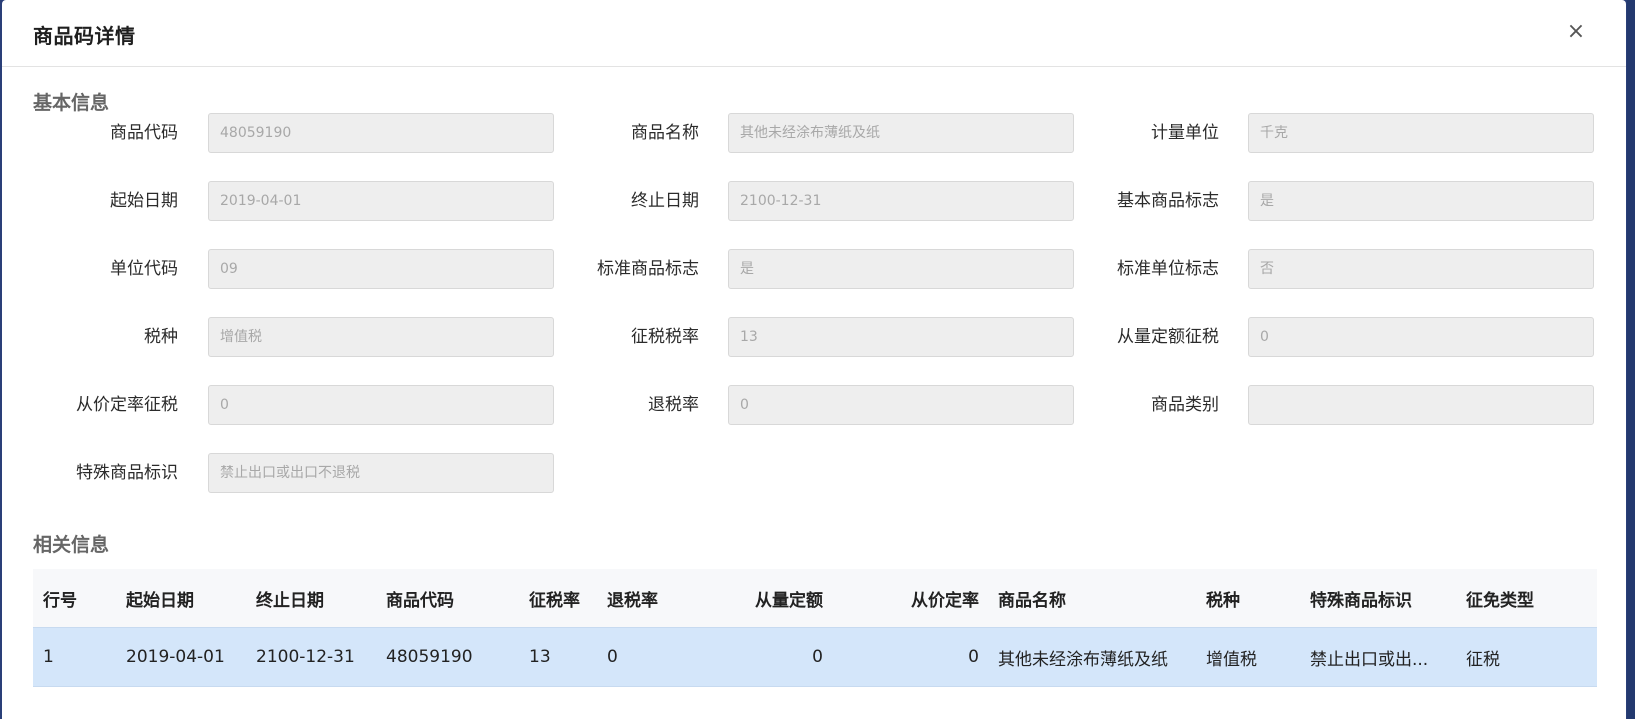 The height and width of the screenshot is (719, 1635). Describe the element at coordinates (451, 598) in the screenshot. I see `column-header-goods-code: 商品代码` at that location.